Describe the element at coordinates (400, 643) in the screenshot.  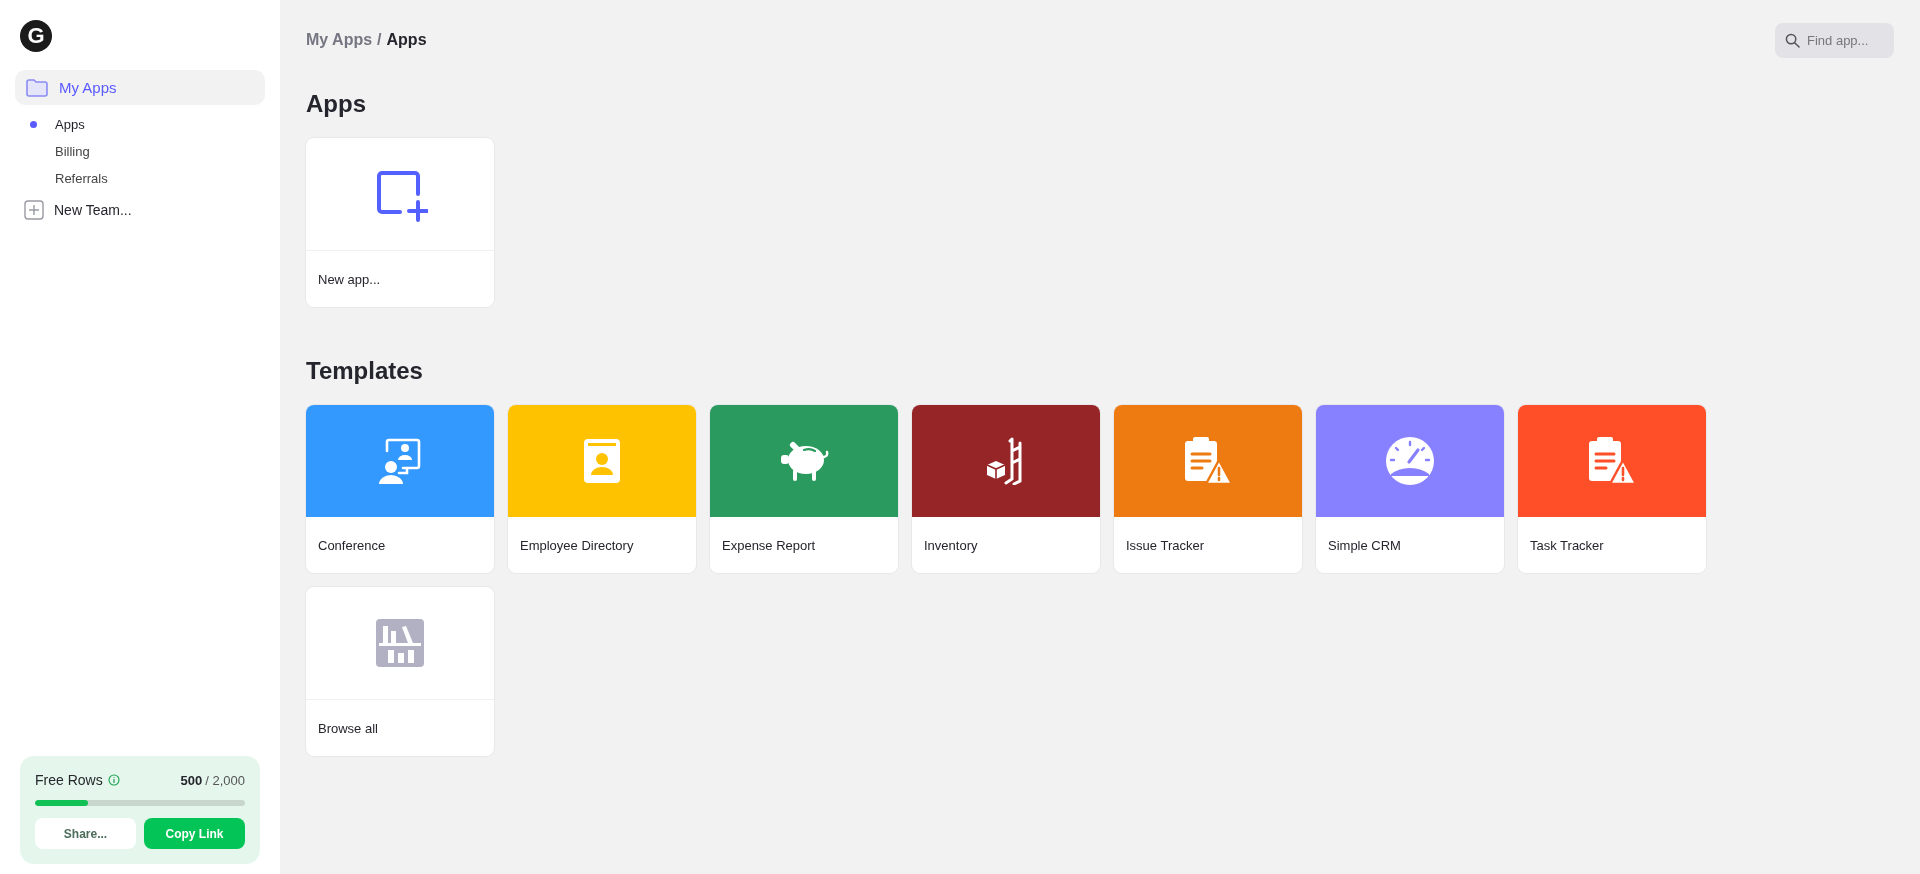
I see `bookshelf-icon` at that location.